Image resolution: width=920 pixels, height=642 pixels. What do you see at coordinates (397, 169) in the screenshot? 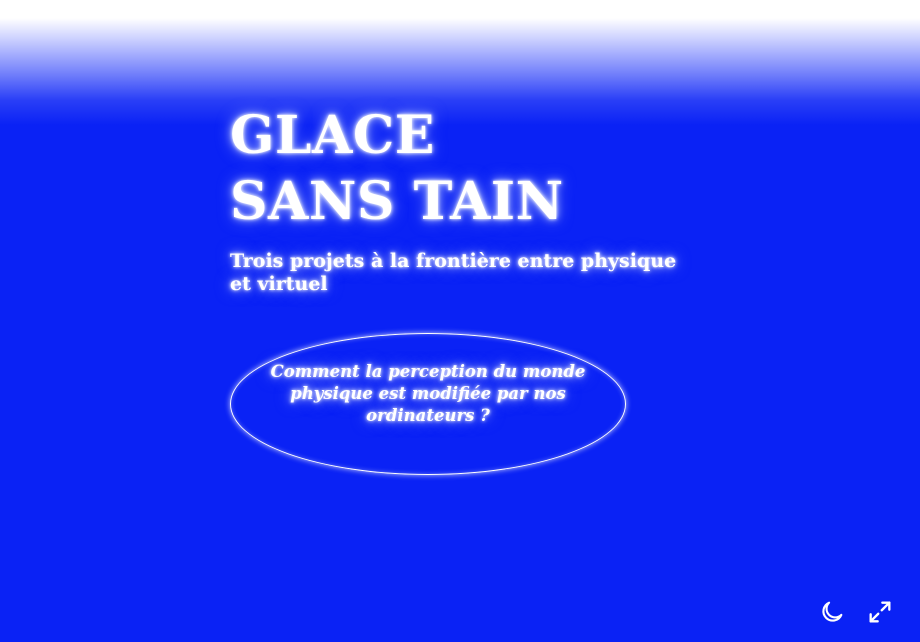
I see `page-title: GLACE SANS TAIN` at bounding box center [397, 169].